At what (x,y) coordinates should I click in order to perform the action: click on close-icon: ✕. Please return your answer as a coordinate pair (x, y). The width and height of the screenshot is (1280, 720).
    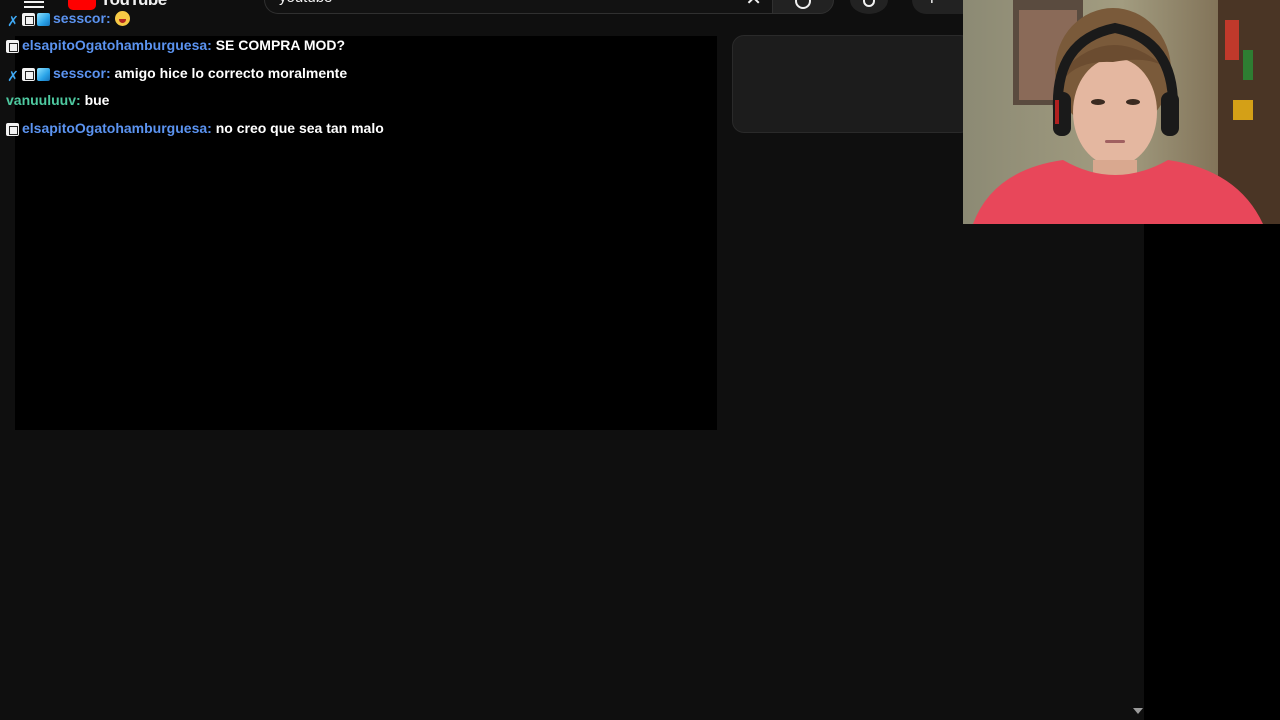
    Looking at the image, I should click on (753, 5).